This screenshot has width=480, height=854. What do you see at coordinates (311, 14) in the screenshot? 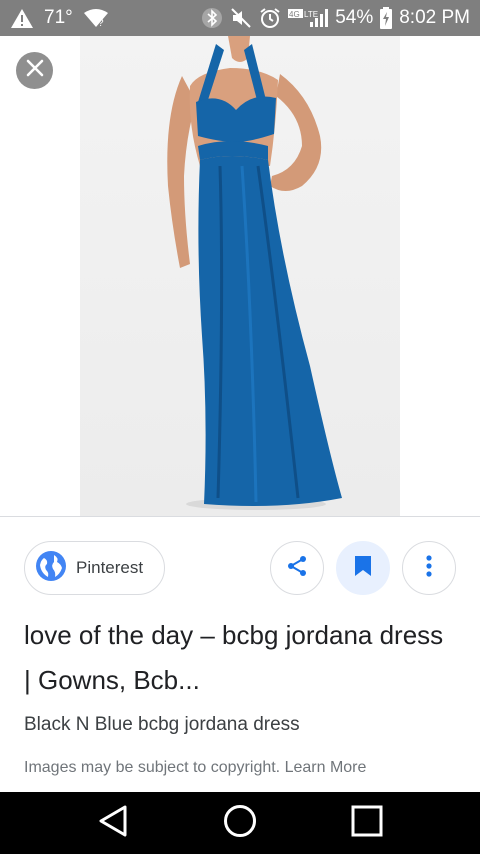
I see `svg-text: LTE` at bounding box center [311, 14].